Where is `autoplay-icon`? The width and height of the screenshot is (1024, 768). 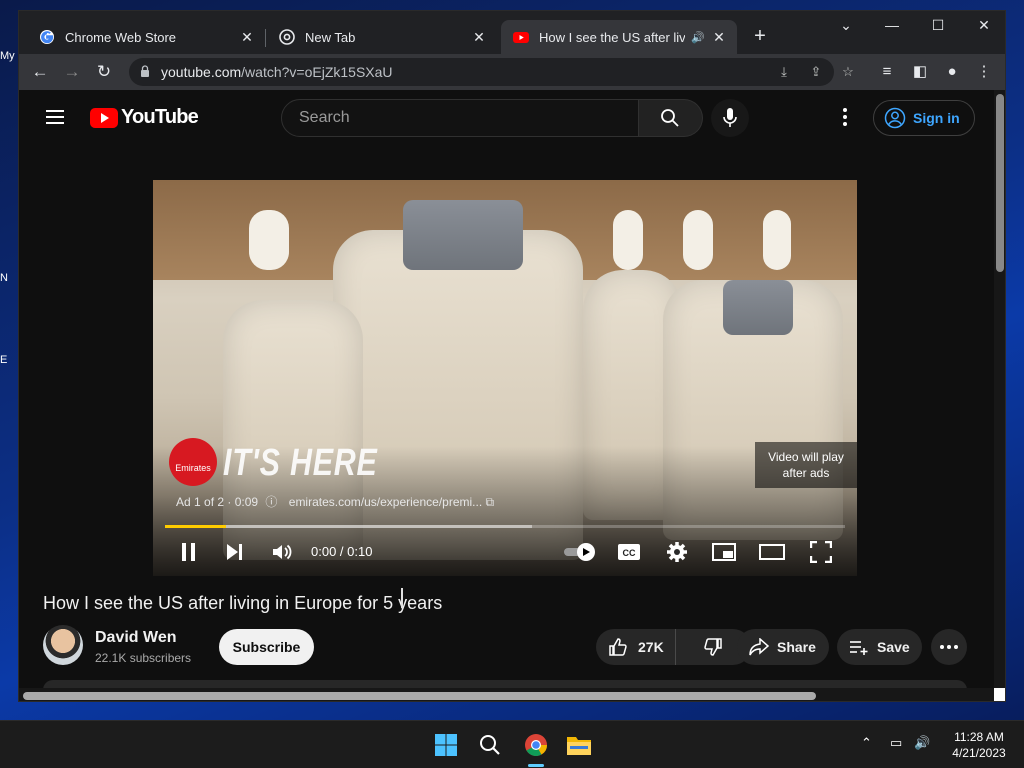
autoplay-icon is located at coordinates (579, 552).